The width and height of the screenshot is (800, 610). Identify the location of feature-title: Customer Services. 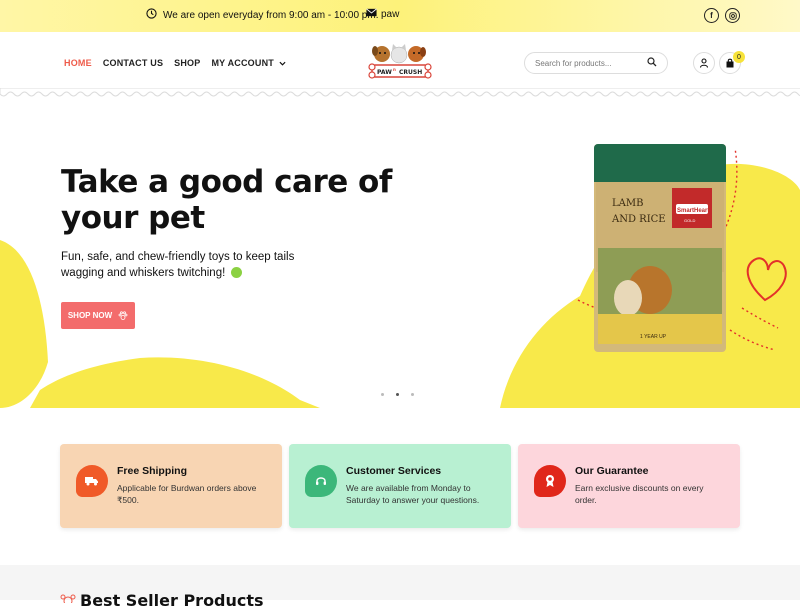
(394, 471).